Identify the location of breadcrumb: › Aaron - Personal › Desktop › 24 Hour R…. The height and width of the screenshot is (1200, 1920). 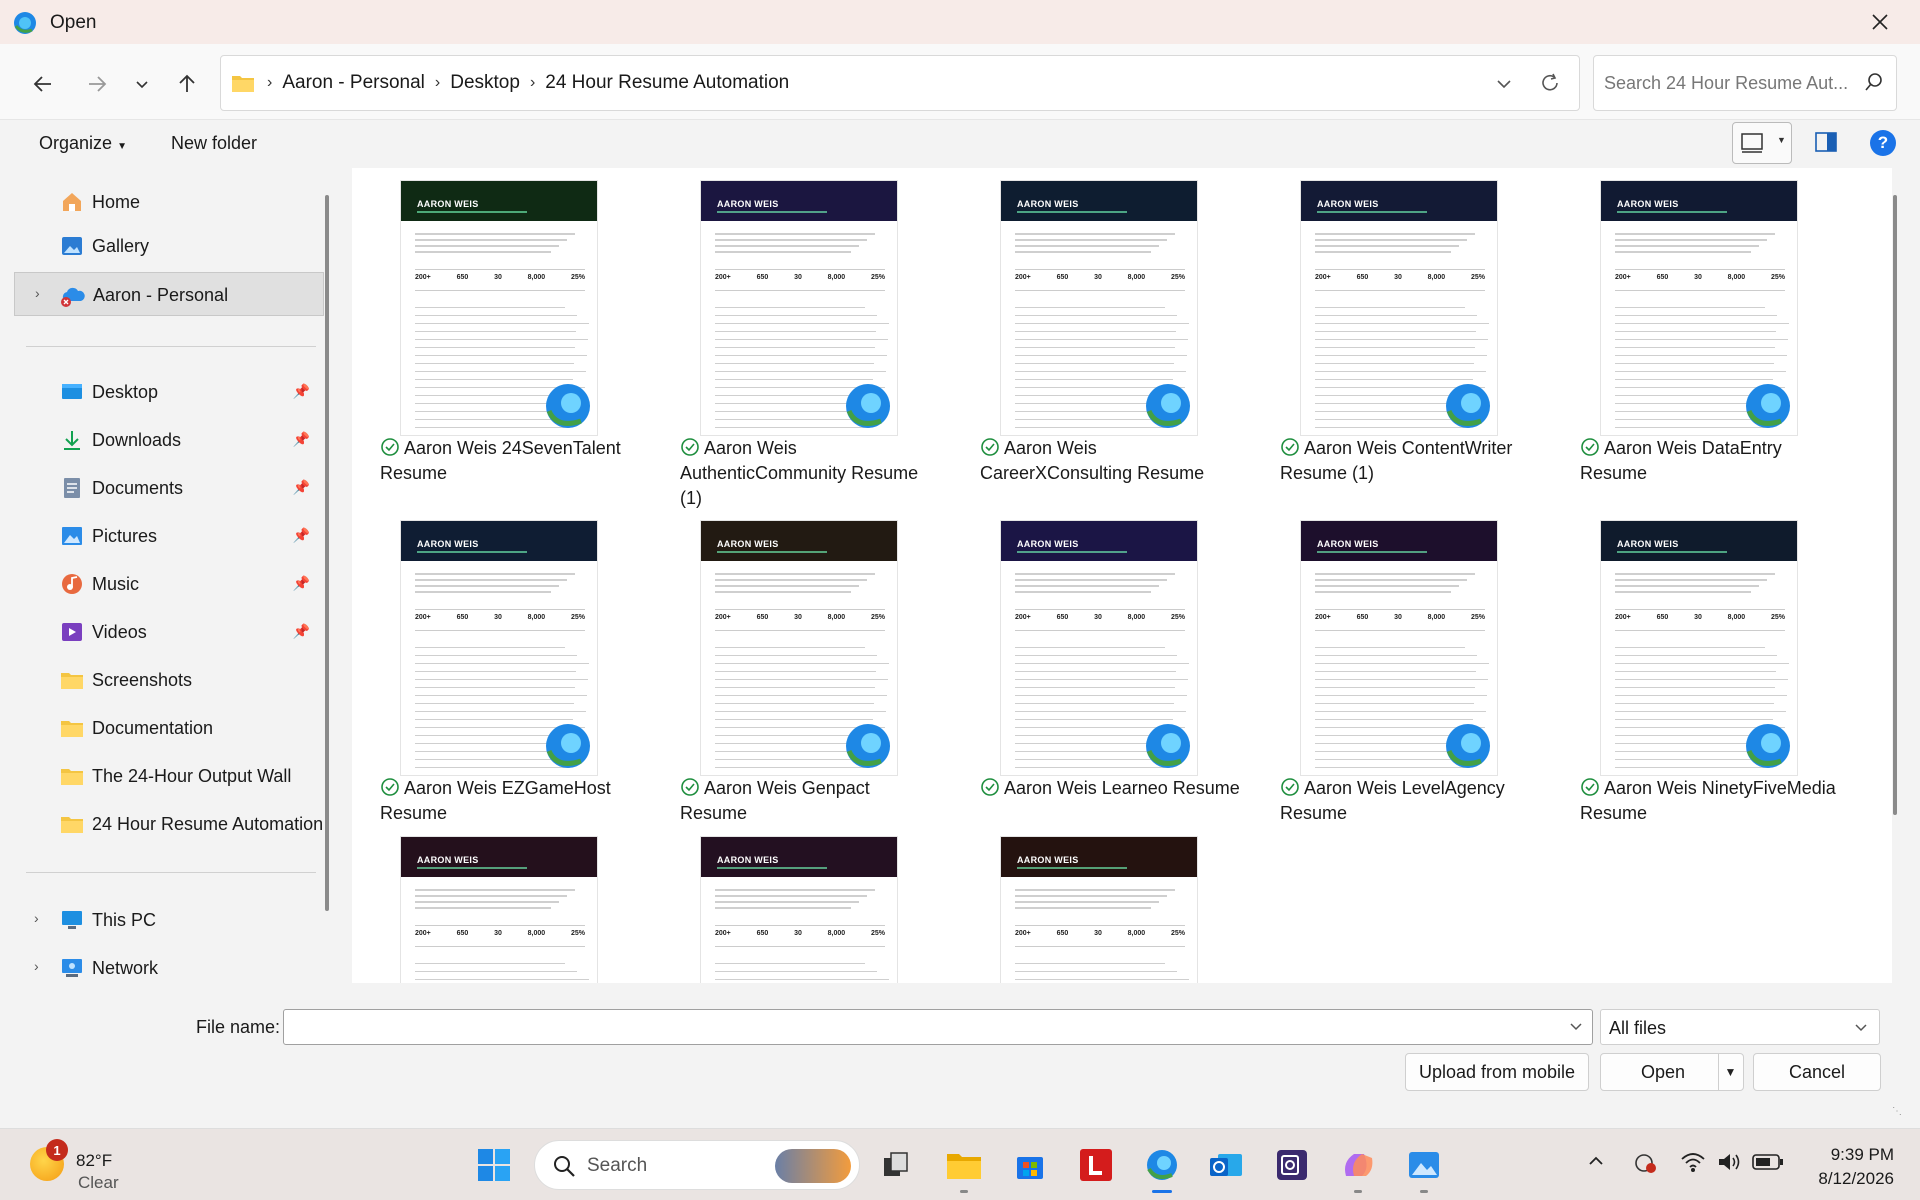
(900, 83).